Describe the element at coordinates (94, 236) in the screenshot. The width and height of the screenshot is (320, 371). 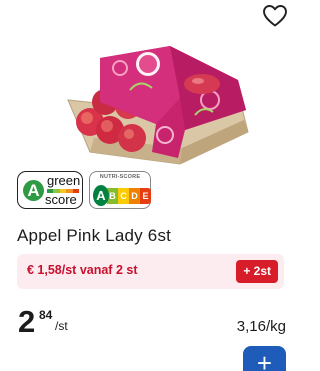
I see `product-title: Appel Pink Lady 6st` at that location.